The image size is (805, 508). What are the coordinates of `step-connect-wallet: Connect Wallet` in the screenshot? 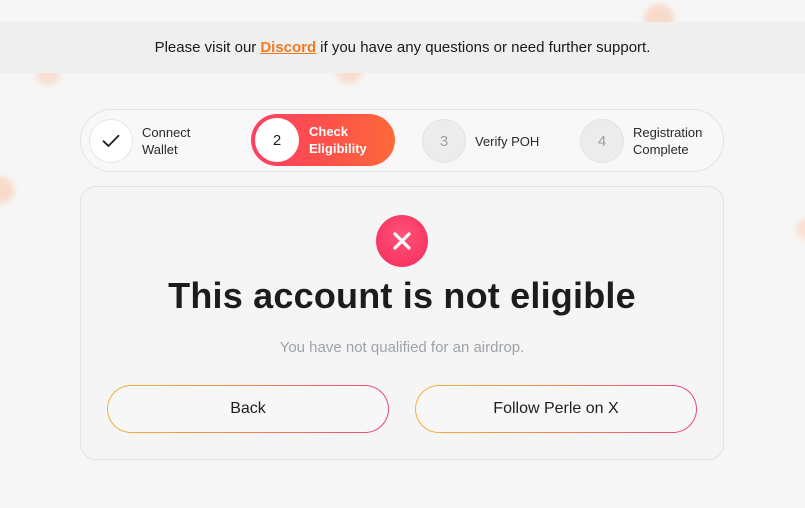 It's located at (150, 141).